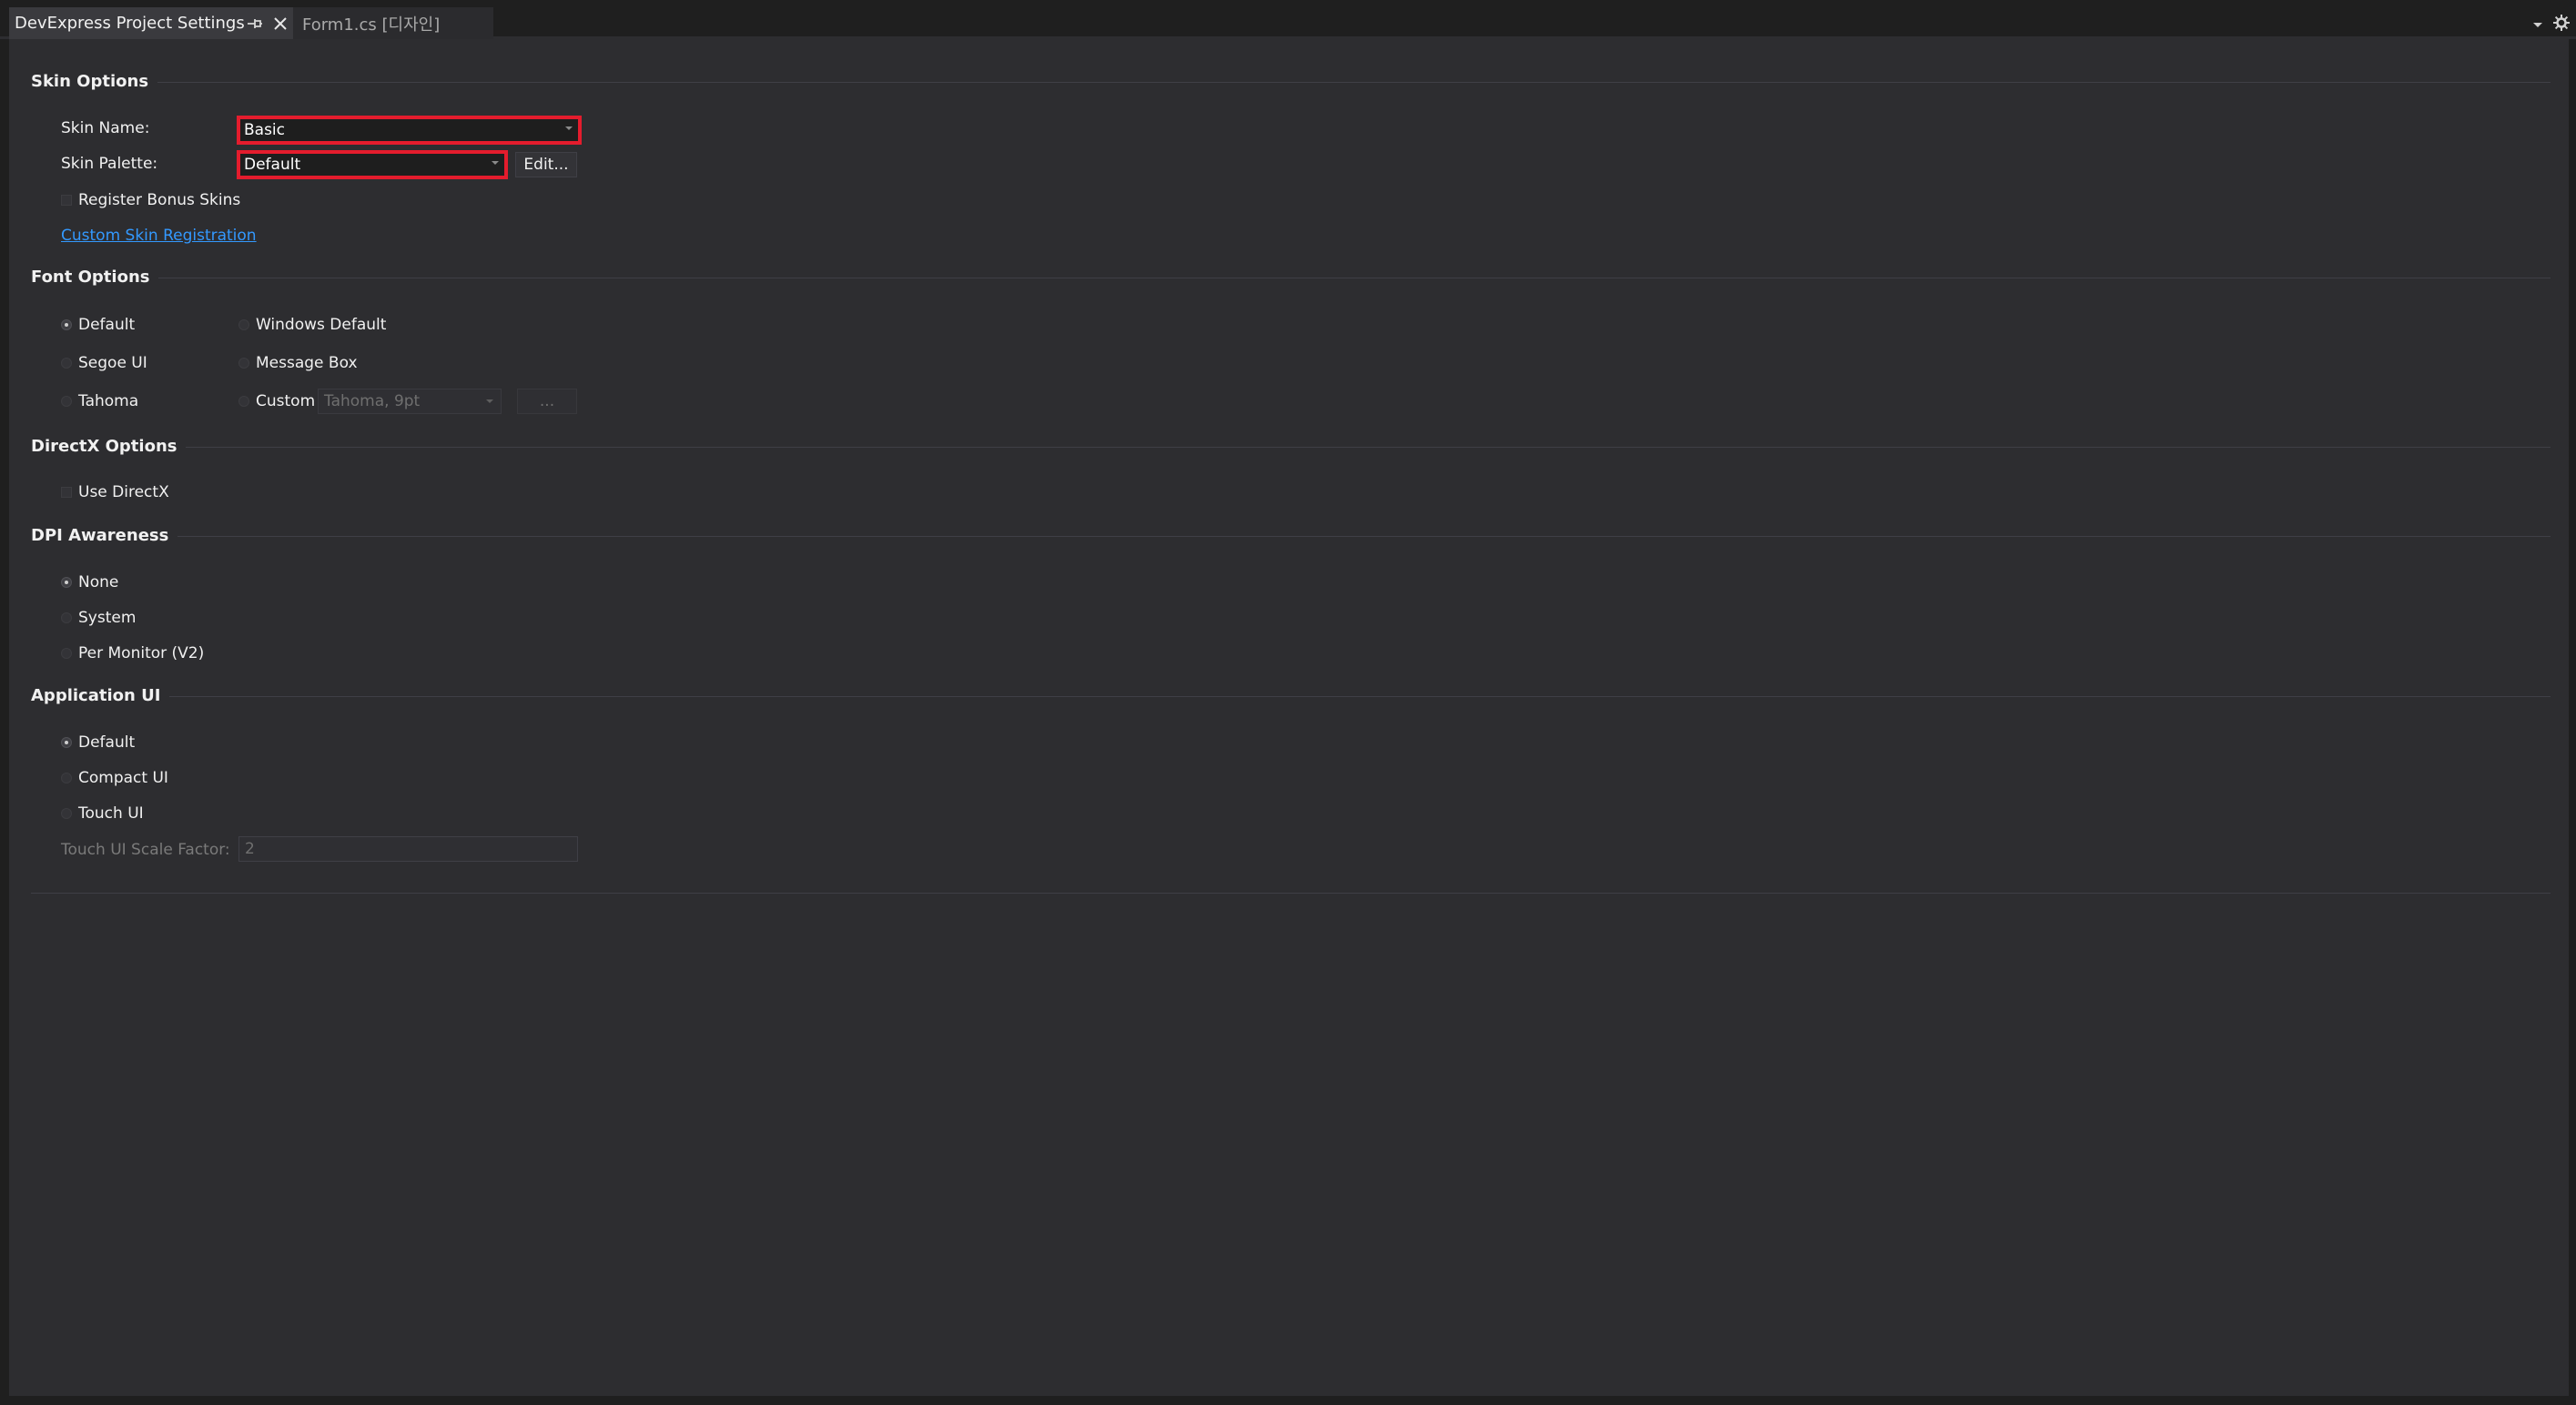  What do you see at coordinates (95, 277) in the screenshot?
I see `font-options-title: Font Options` at bounding box center [95, 277].